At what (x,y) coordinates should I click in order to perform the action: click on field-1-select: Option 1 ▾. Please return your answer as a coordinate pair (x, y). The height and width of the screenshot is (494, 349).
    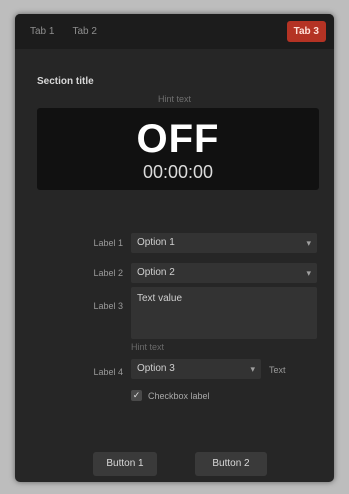
    Looking at the image, I should click on (224, 243).